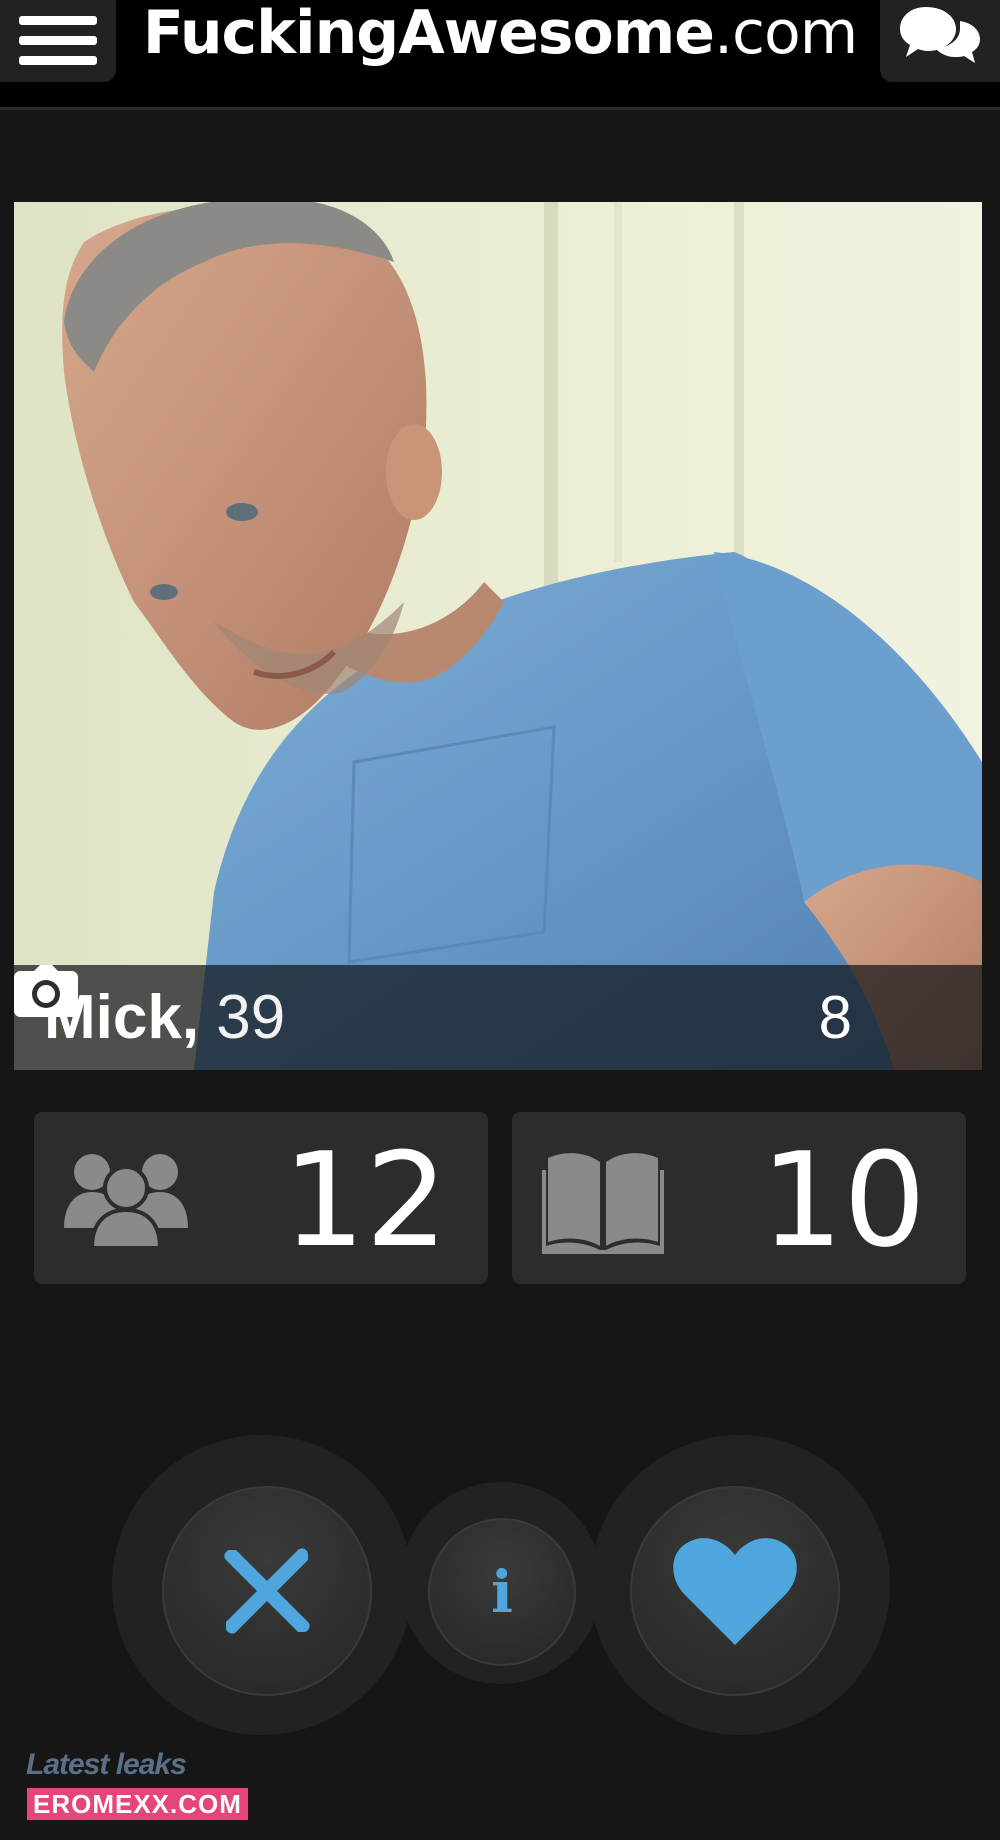 This screenshot has height=1840, width=1000. What do you see at coordinates (843, 1200) in the screenshot?
I see `stories-count: 10` at bounding box center [843, 1200].